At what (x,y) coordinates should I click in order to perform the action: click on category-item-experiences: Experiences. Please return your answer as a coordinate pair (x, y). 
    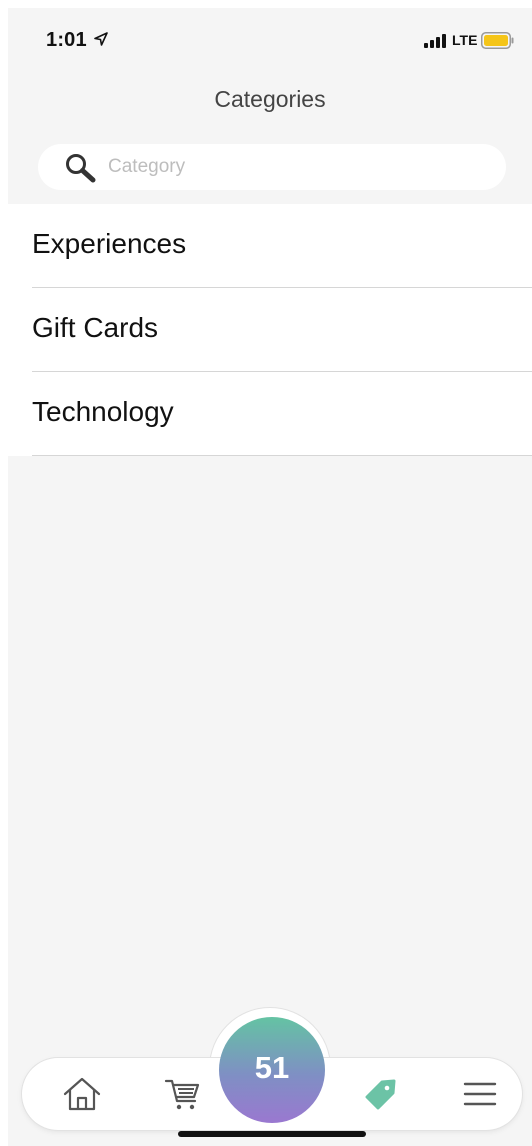
    Looking at the image, I should click on (270, 246).